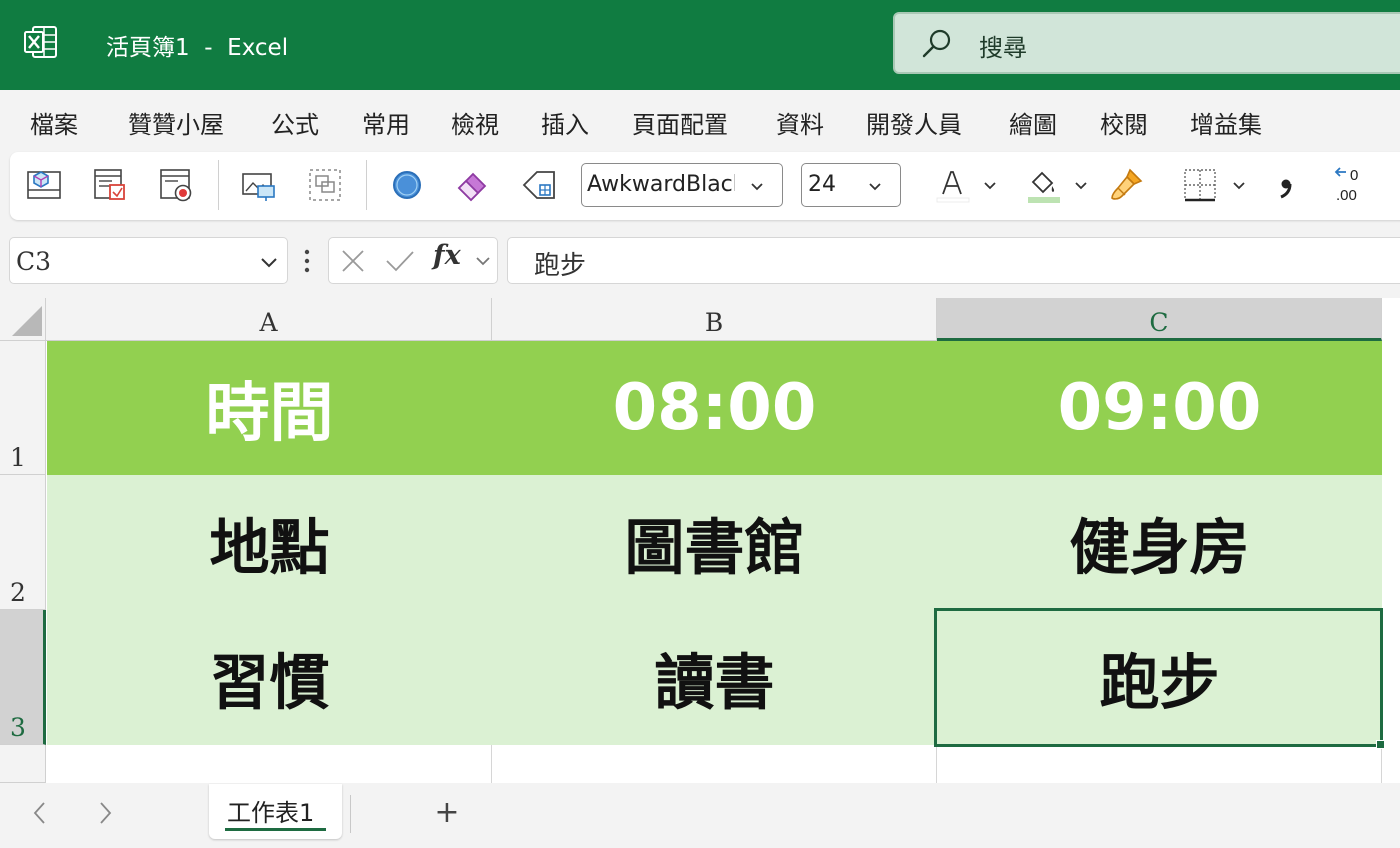 The image size is (1400, 848). I want to click on font-name-value: AwkwardBlack, so click(661, 184).